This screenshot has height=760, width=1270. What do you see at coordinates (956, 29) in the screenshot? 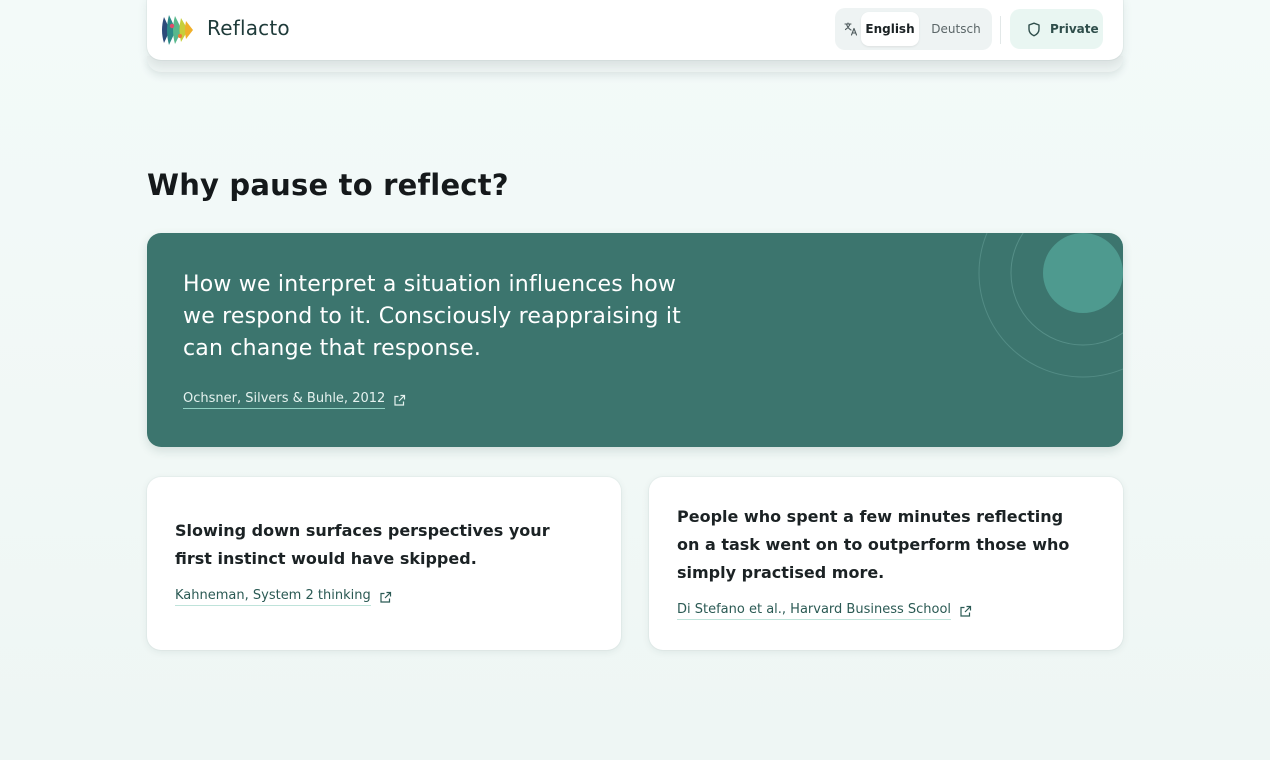
I see `language-option-deutsch: Deutsch` at bounding box center [956, 29].